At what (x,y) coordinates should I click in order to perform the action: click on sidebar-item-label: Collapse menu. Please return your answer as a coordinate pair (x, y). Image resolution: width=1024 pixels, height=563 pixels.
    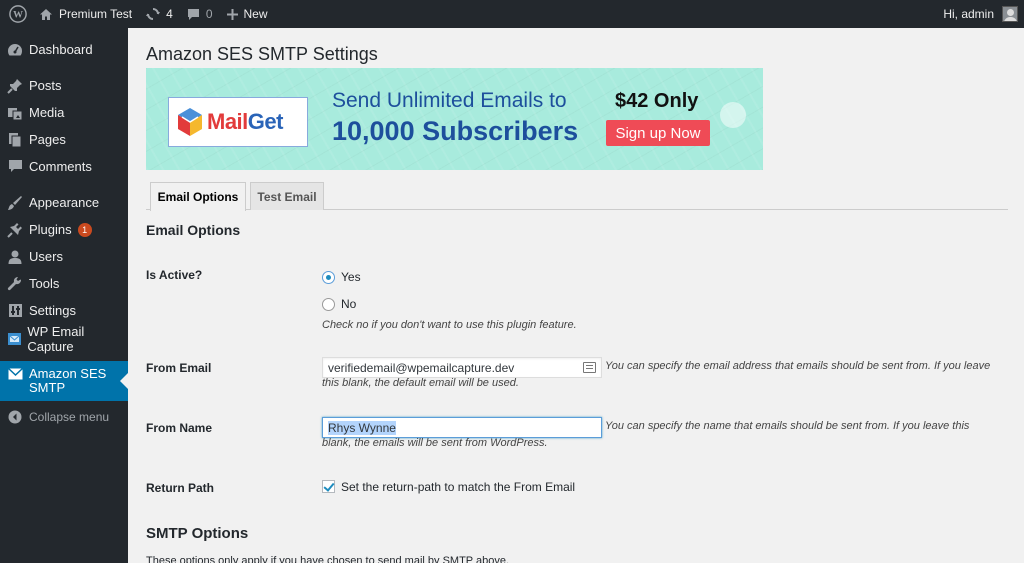
    Looking at the image, I should click on (69, 416).